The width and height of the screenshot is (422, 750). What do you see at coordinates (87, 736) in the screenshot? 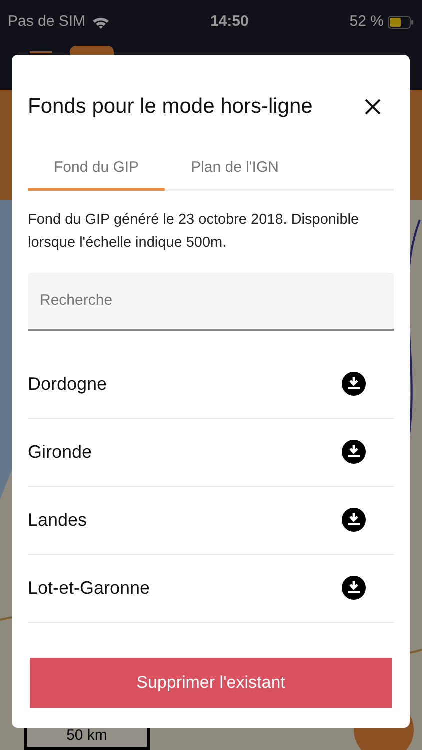
I see `scale-label: 50 km` at bounding box center [87, 736].